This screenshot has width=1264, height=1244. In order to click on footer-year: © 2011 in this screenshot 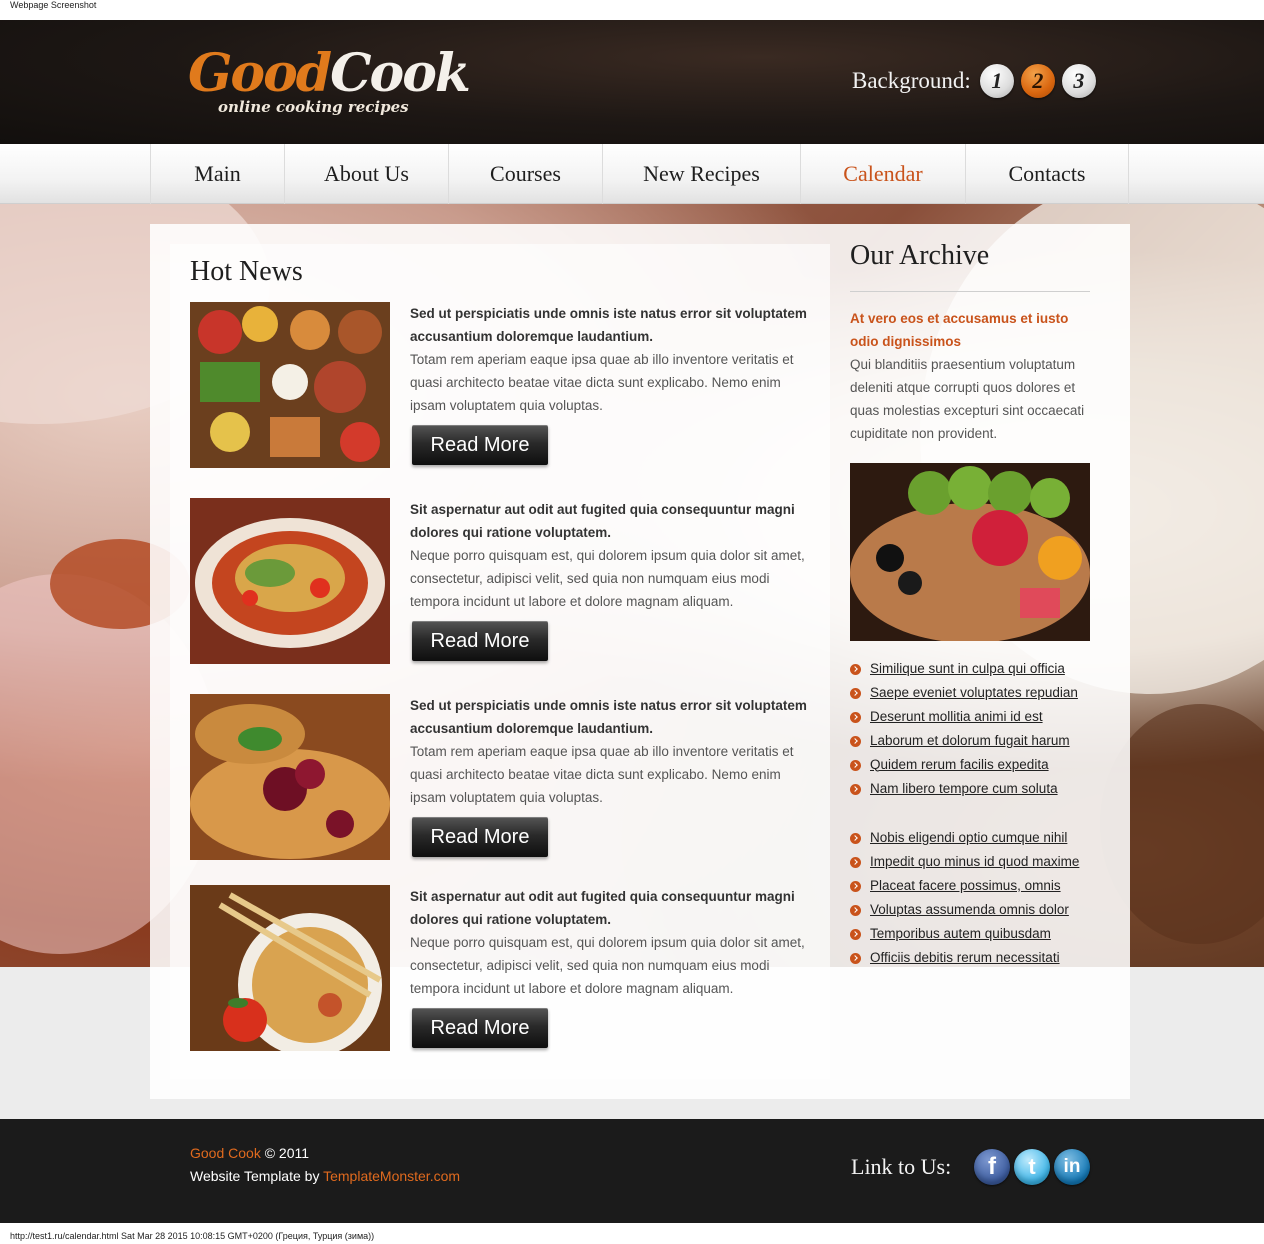, I will do `click(287, 1153)`.